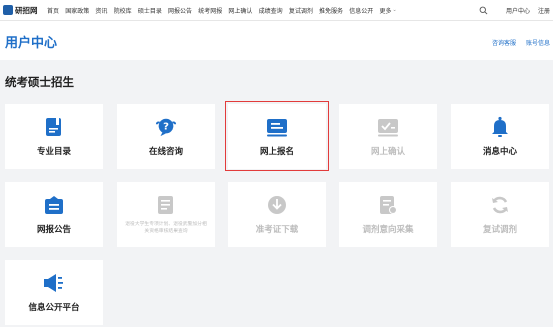 The image size is (553, 327). I want to click on nav-item-disclosure: 信息公开, so click(361, 10).